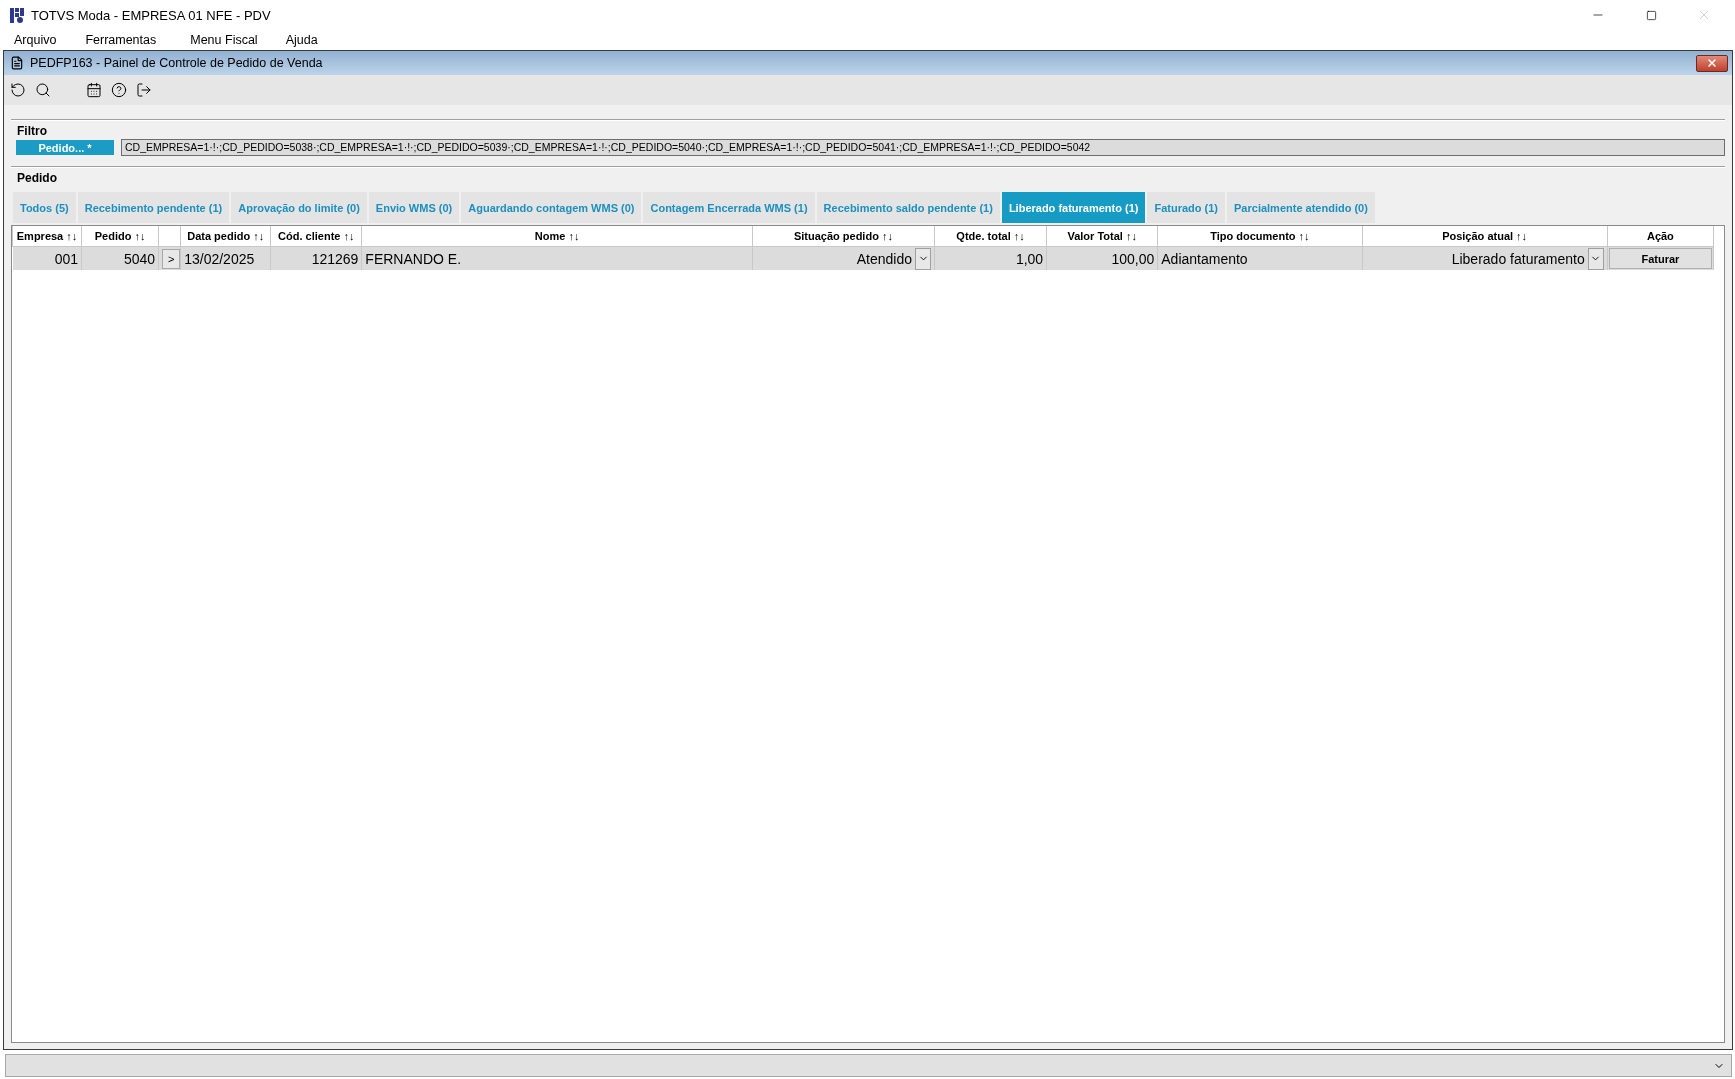 The height and width of the screenshot is (1079, 1735). Describe the element at coordinates (144, 90) in the screenshot. I see `exit-icon` at that location.